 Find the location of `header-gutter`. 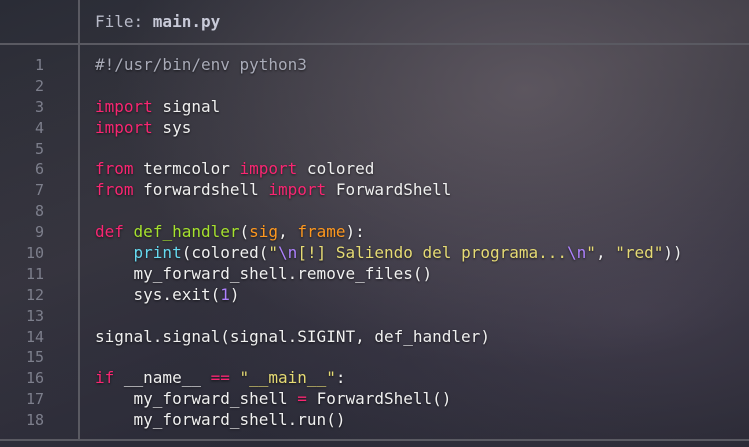

header-gutter is located at coordinates (39, 22).